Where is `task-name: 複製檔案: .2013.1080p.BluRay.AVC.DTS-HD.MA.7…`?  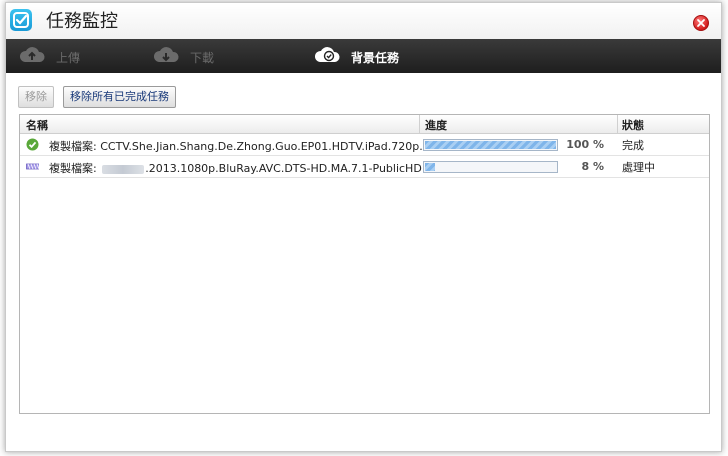
task-name: 複製檔案: .2013.1080p.BluRay.AVC.DTS-HD.MA.7… is located at coordinates (235, 168).